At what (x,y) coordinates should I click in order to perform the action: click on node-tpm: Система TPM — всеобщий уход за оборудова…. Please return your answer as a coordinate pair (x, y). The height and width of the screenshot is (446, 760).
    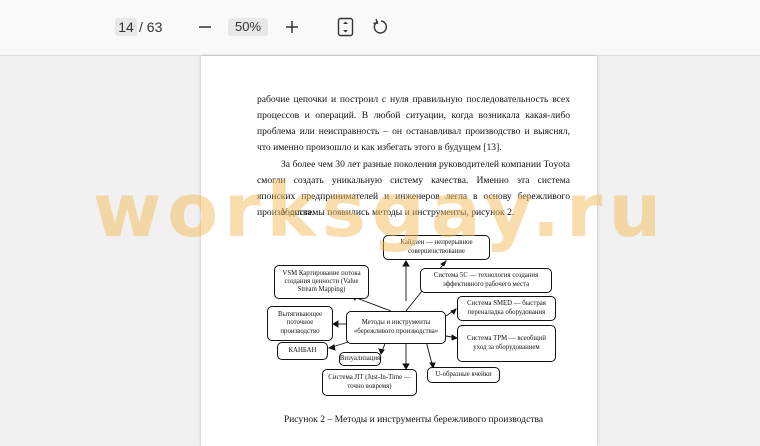
    Looking at the image, I should click on (506, 343).